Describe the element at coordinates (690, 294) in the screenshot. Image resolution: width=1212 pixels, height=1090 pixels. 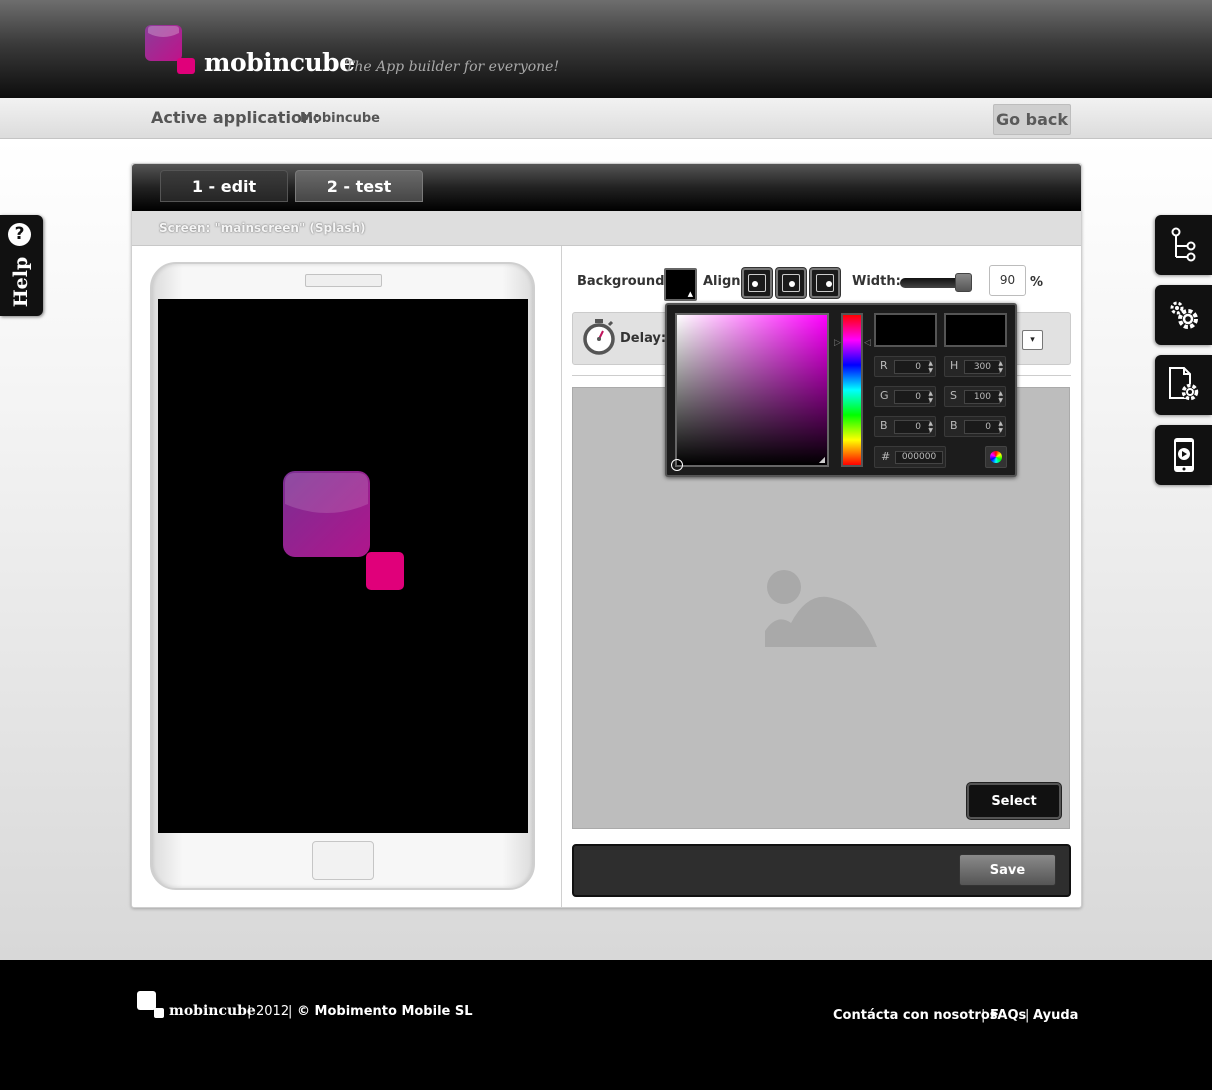
I see `swatch-arrow-icon: ▲` at that location.